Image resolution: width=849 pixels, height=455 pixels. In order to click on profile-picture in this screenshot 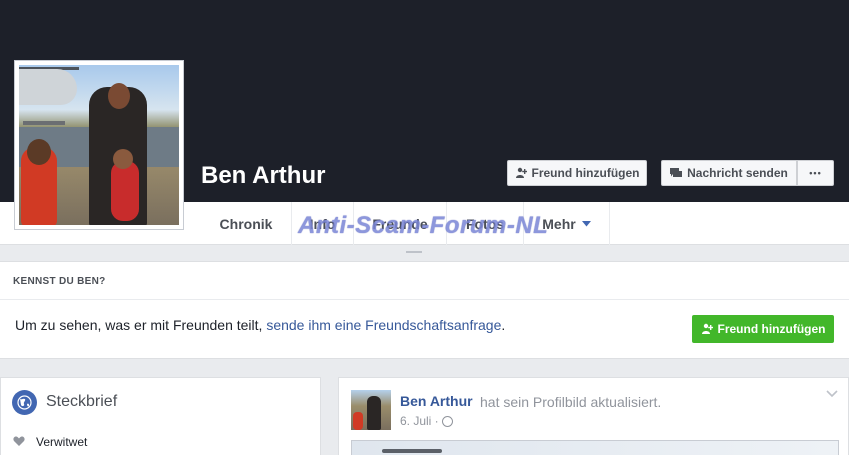, I will do `click(99, 145)`.